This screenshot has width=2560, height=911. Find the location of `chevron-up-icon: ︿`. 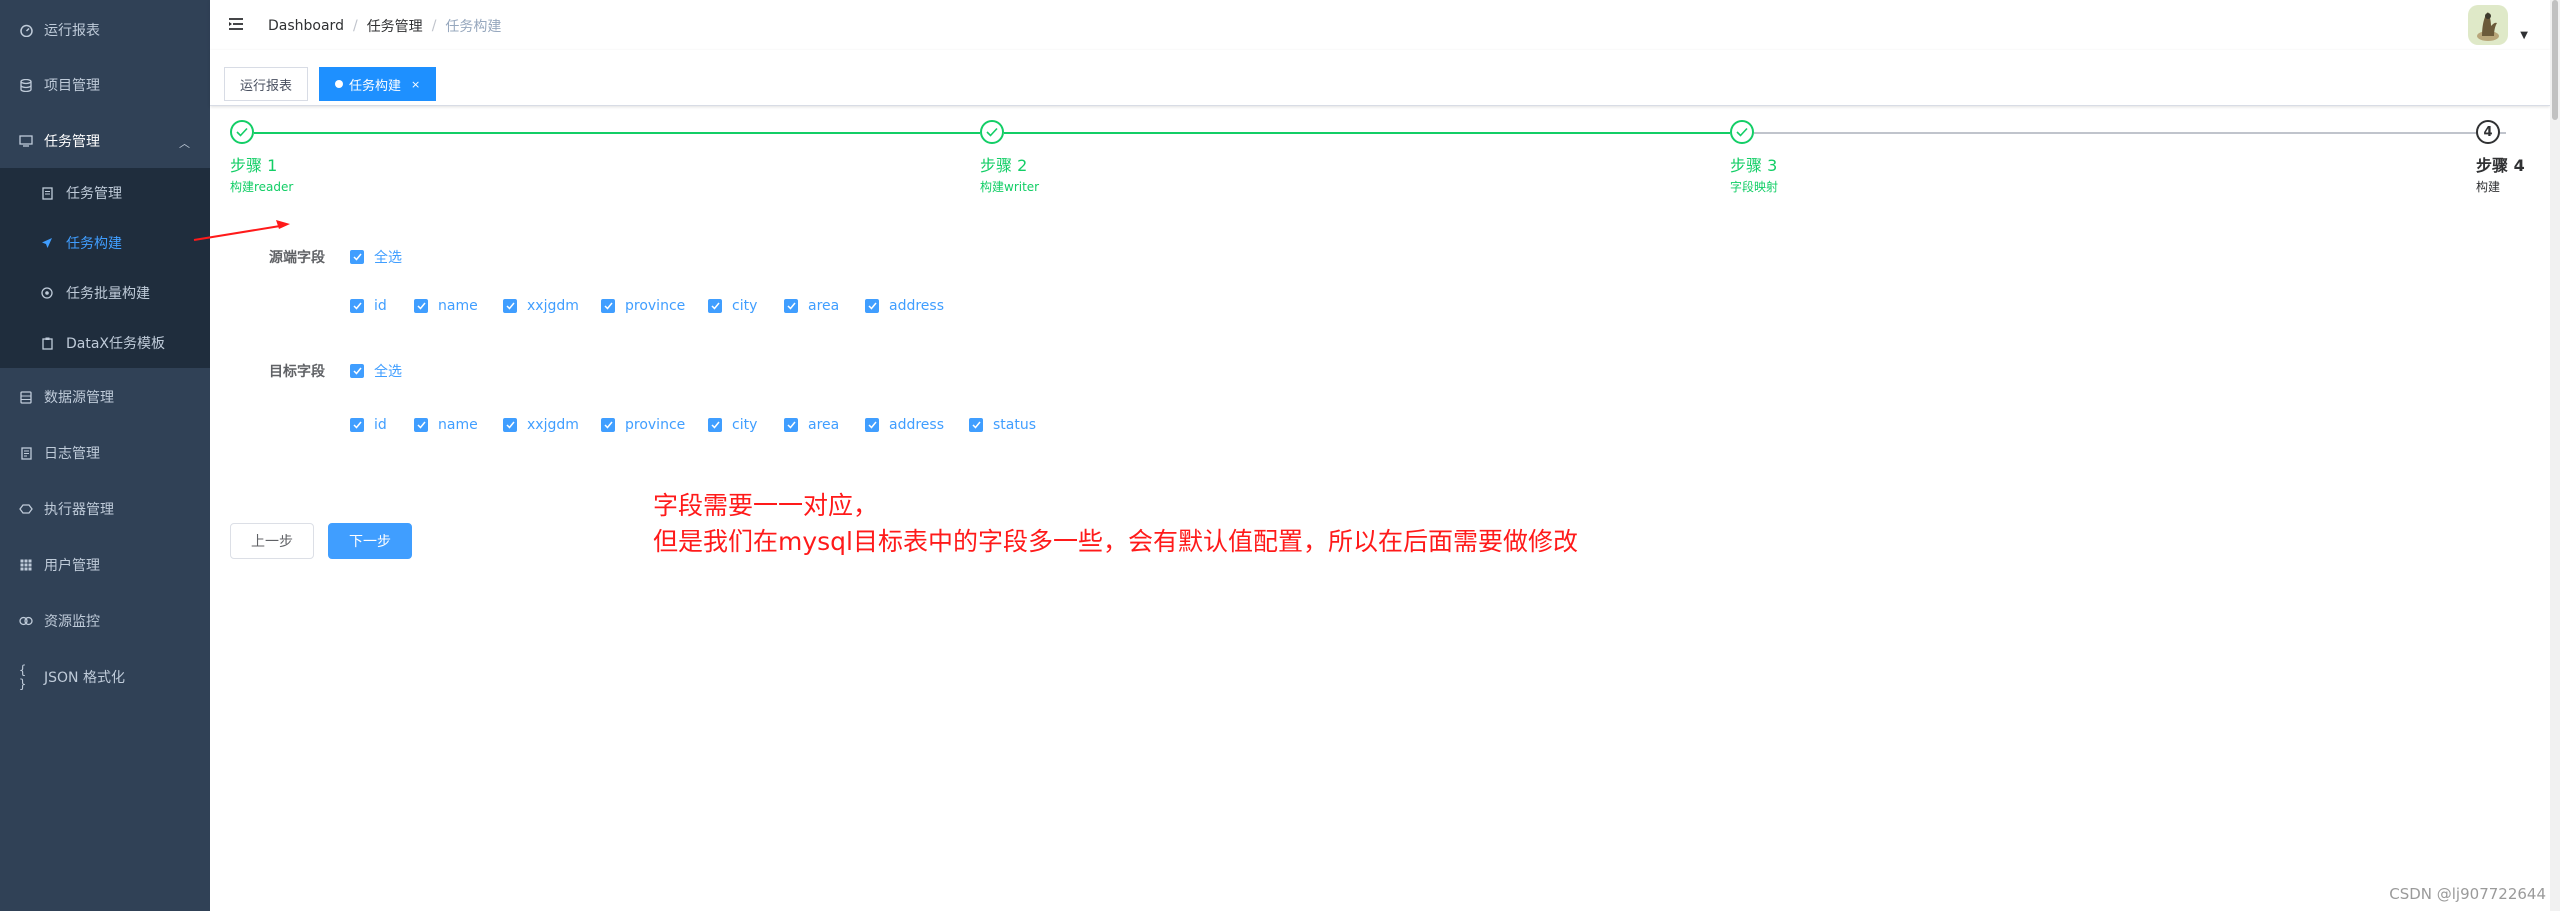

chevron-up-icon: ︿ is located at coordinates (184, 143).